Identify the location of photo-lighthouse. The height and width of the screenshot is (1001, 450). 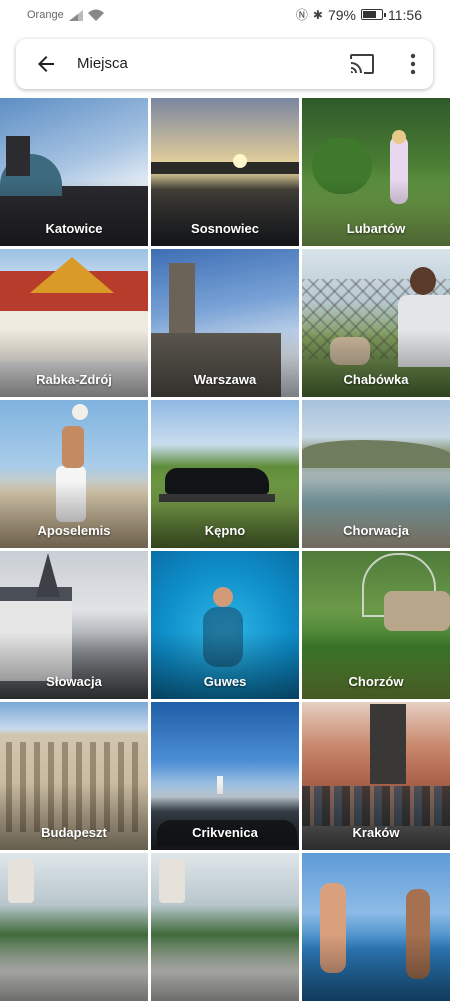
(220, 785).